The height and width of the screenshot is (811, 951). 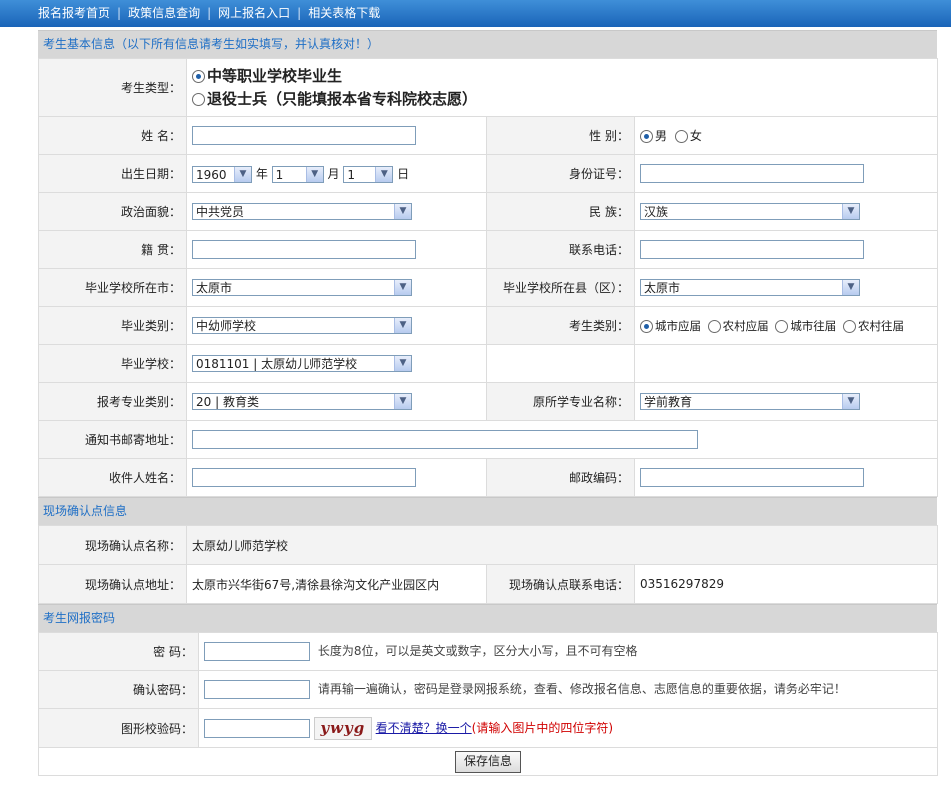 What do you see at coordinates (112, 249) in the screenshot?
I see `native-place-label: 籍 贯：` at bounding box center [112, 249].